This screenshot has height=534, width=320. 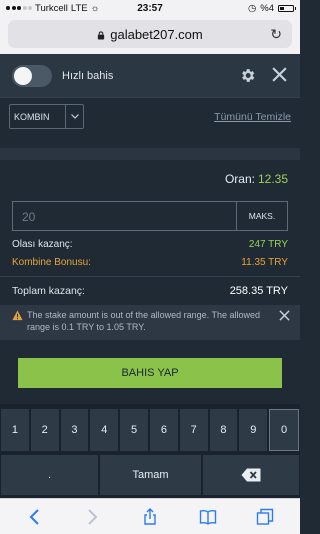 What do you see at coordinates (163, 430) in the screenshot?
I see `key-6: 6` at bounding box center [163, 430].